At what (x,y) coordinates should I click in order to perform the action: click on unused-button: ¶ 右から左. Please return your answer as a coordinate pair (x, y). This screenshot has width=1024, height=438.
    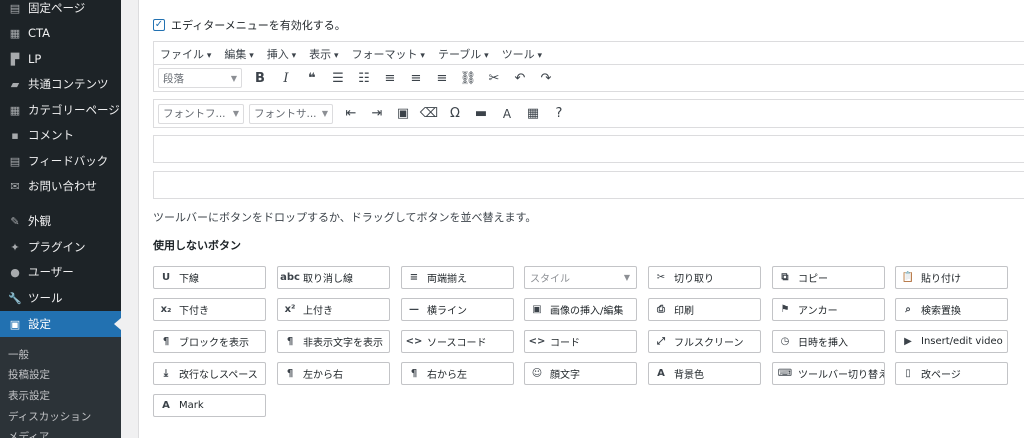
    Looking at the image, I should click on (457, 373).